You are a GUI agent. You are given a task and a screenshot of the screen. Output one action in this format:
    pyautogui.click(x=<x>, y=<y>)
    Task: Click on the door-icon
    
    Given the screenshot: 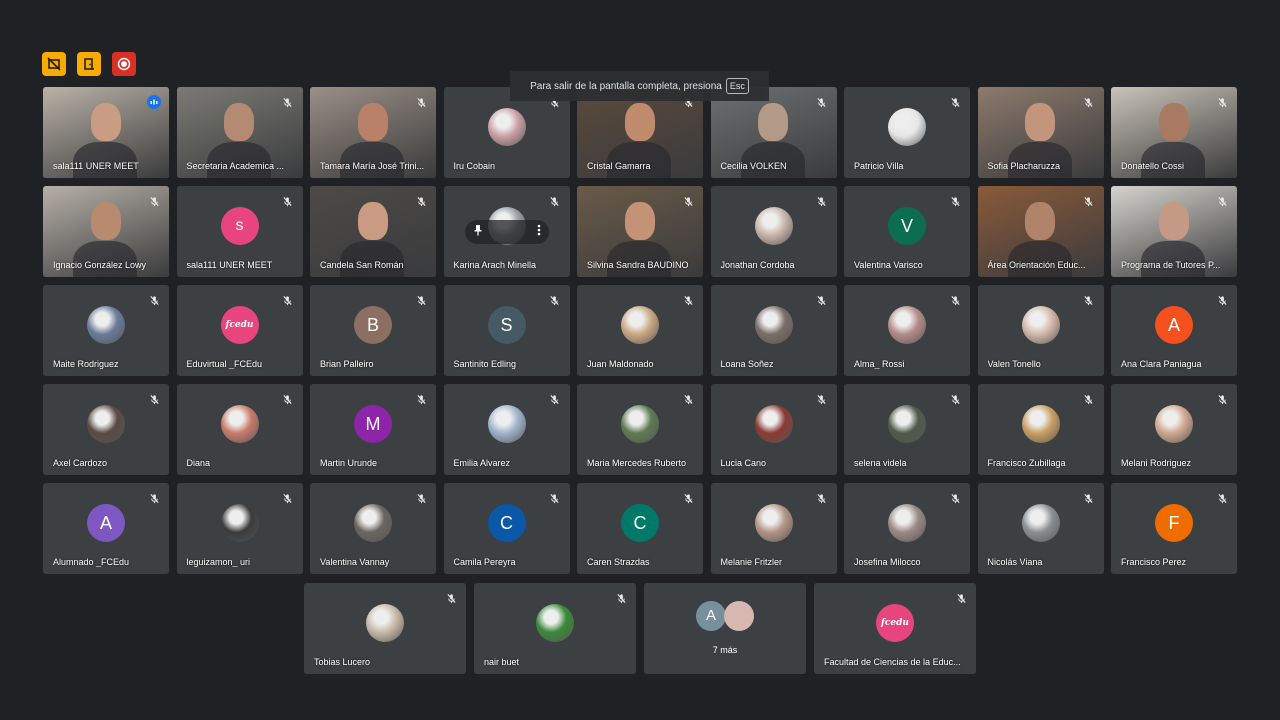 What is the action you would take?
    pyautogui.click(x=89, y=64)
    